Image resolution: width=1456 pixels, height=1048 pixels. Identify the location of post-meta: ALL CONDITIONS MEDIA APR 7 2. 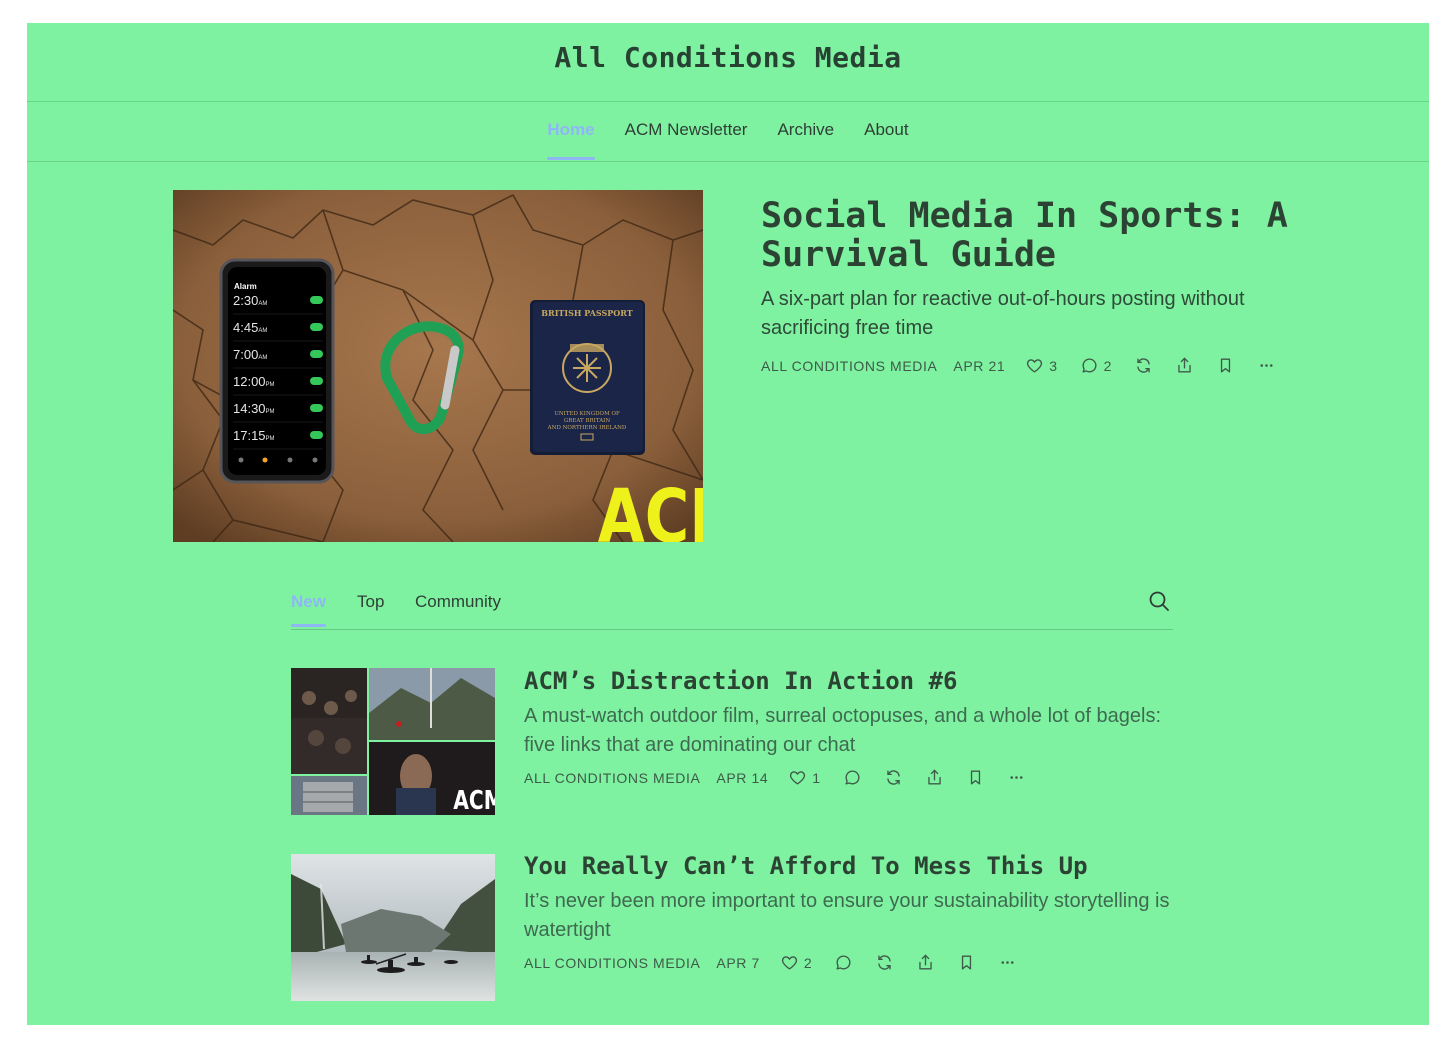
(781, 962).